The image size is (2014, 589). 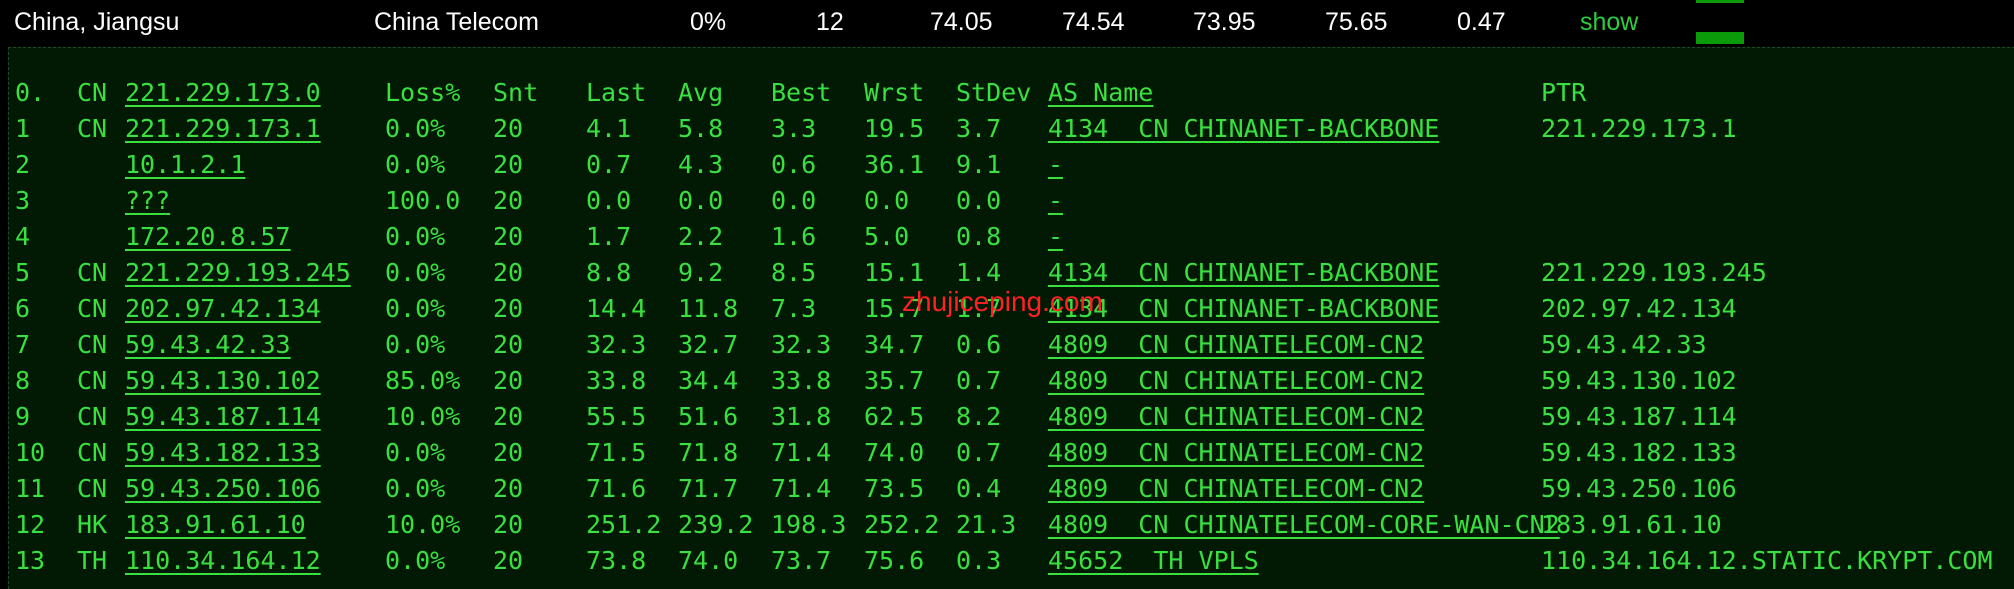 What do you see at coordinates (701, 164) in the screenshot?
I see `hop-row-2-avg: 4.3` at bounding box center [701, 164].